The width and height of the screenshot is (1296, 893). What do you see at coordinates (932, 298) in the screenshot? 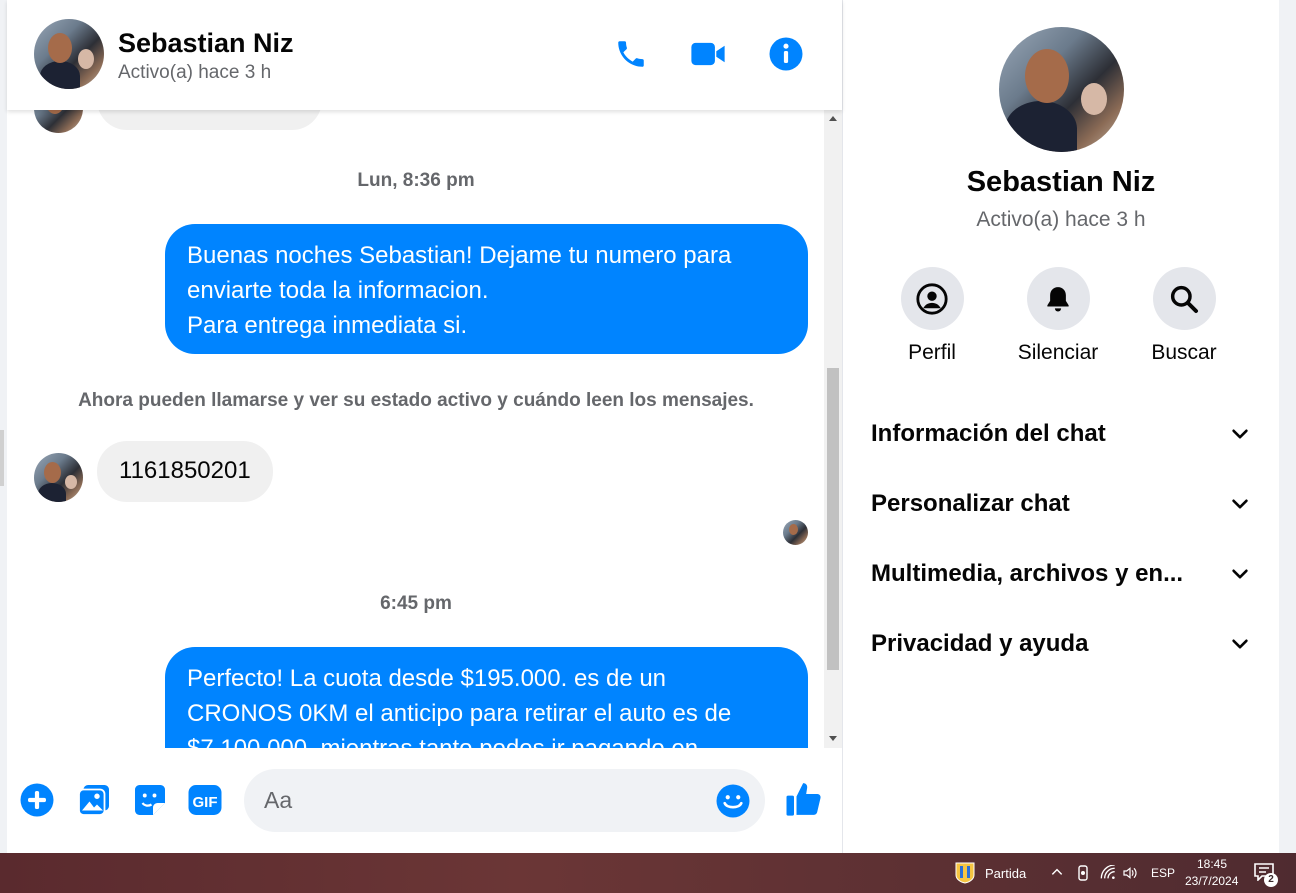
I see `profile-icon` at bounding box center [932, 298].